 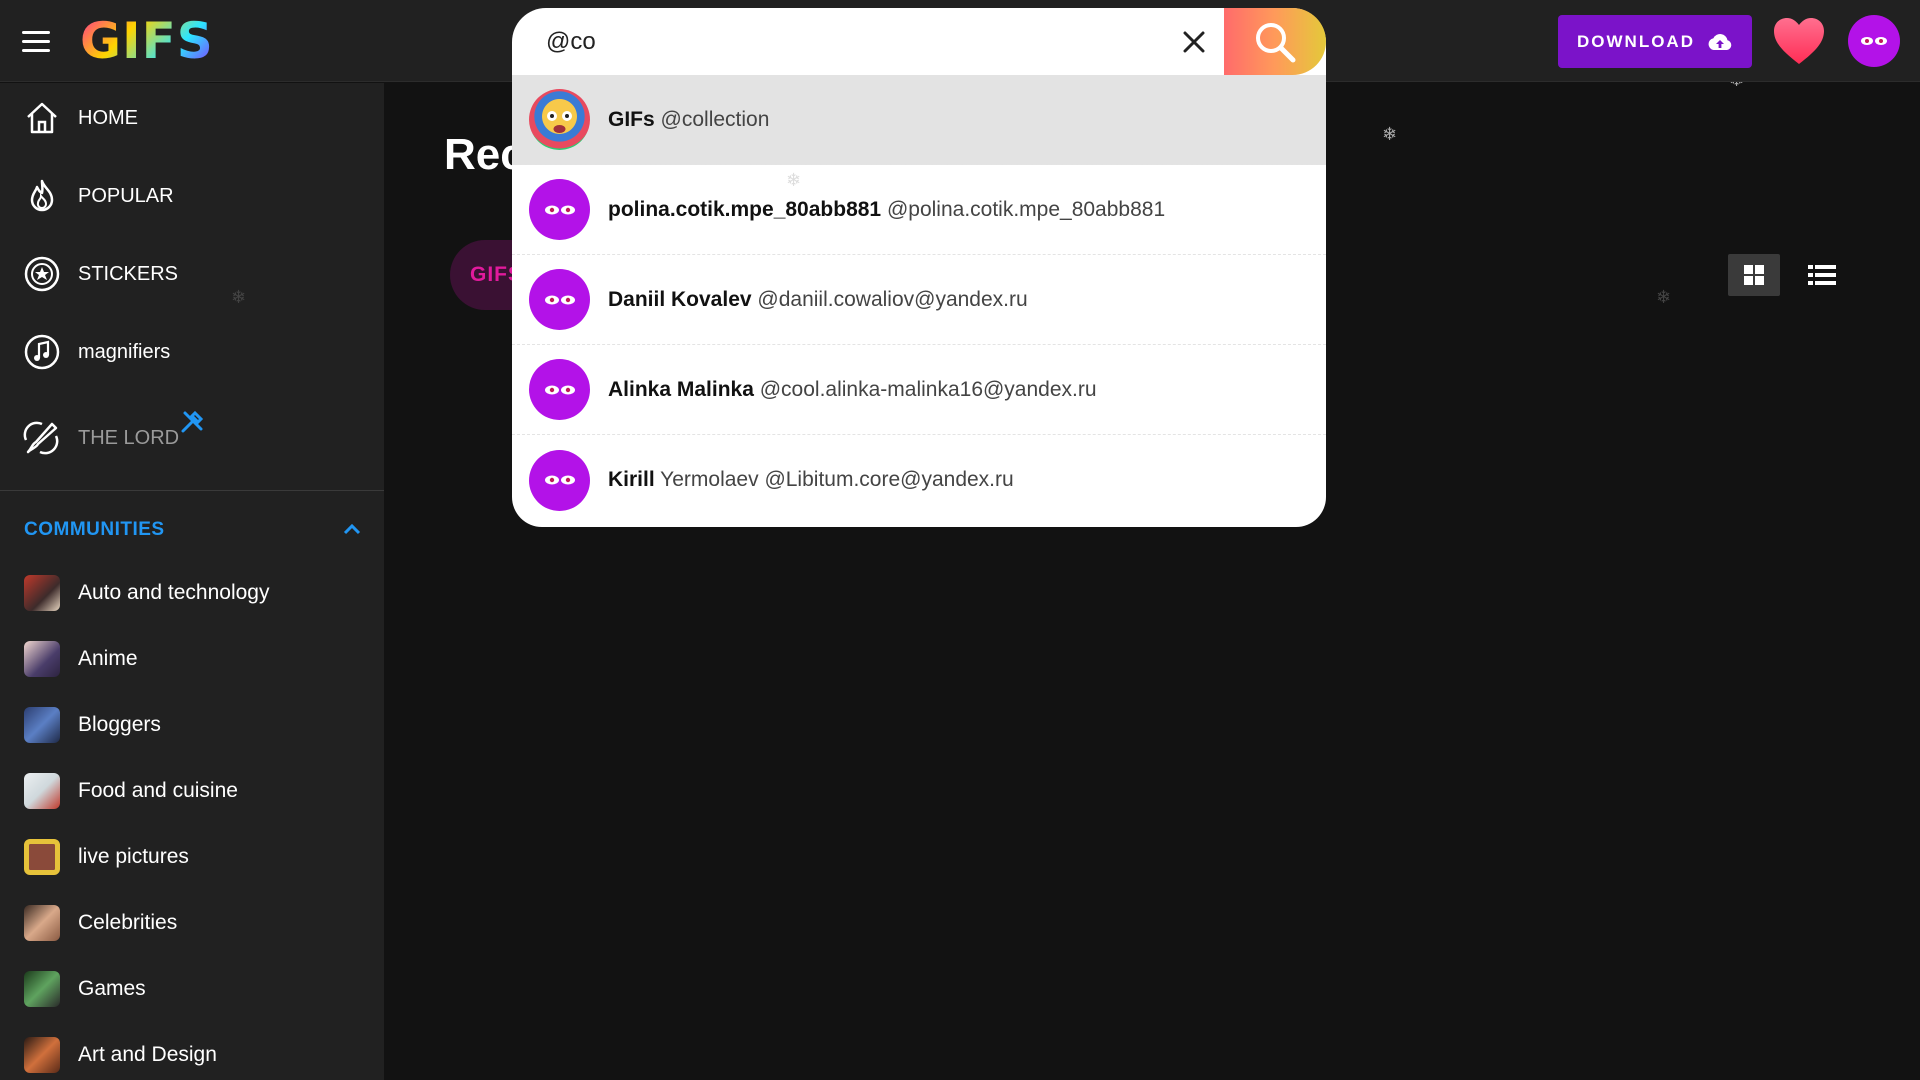 I want to click on sidebar-item-label: THE LORD, so click(x=129, y=437).